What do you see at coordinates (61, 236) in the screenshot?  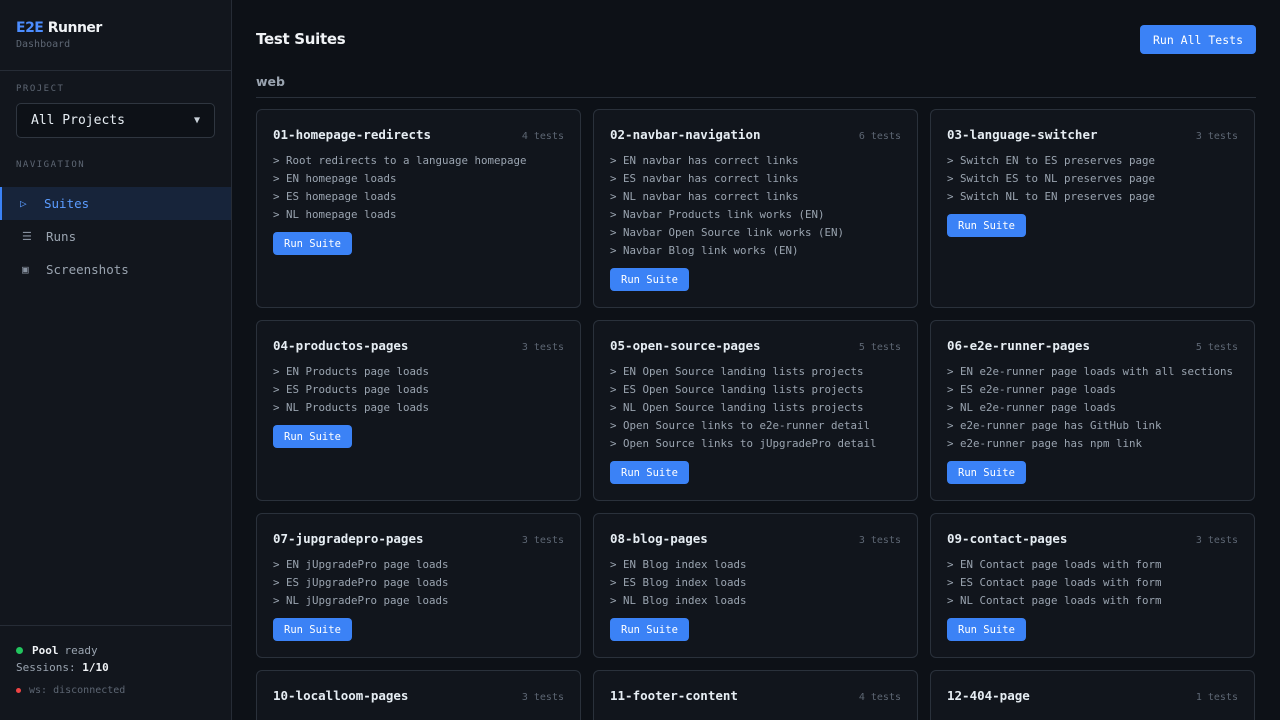 I see `sidebar-item-label: Runs` at bounding box center [61, 236].